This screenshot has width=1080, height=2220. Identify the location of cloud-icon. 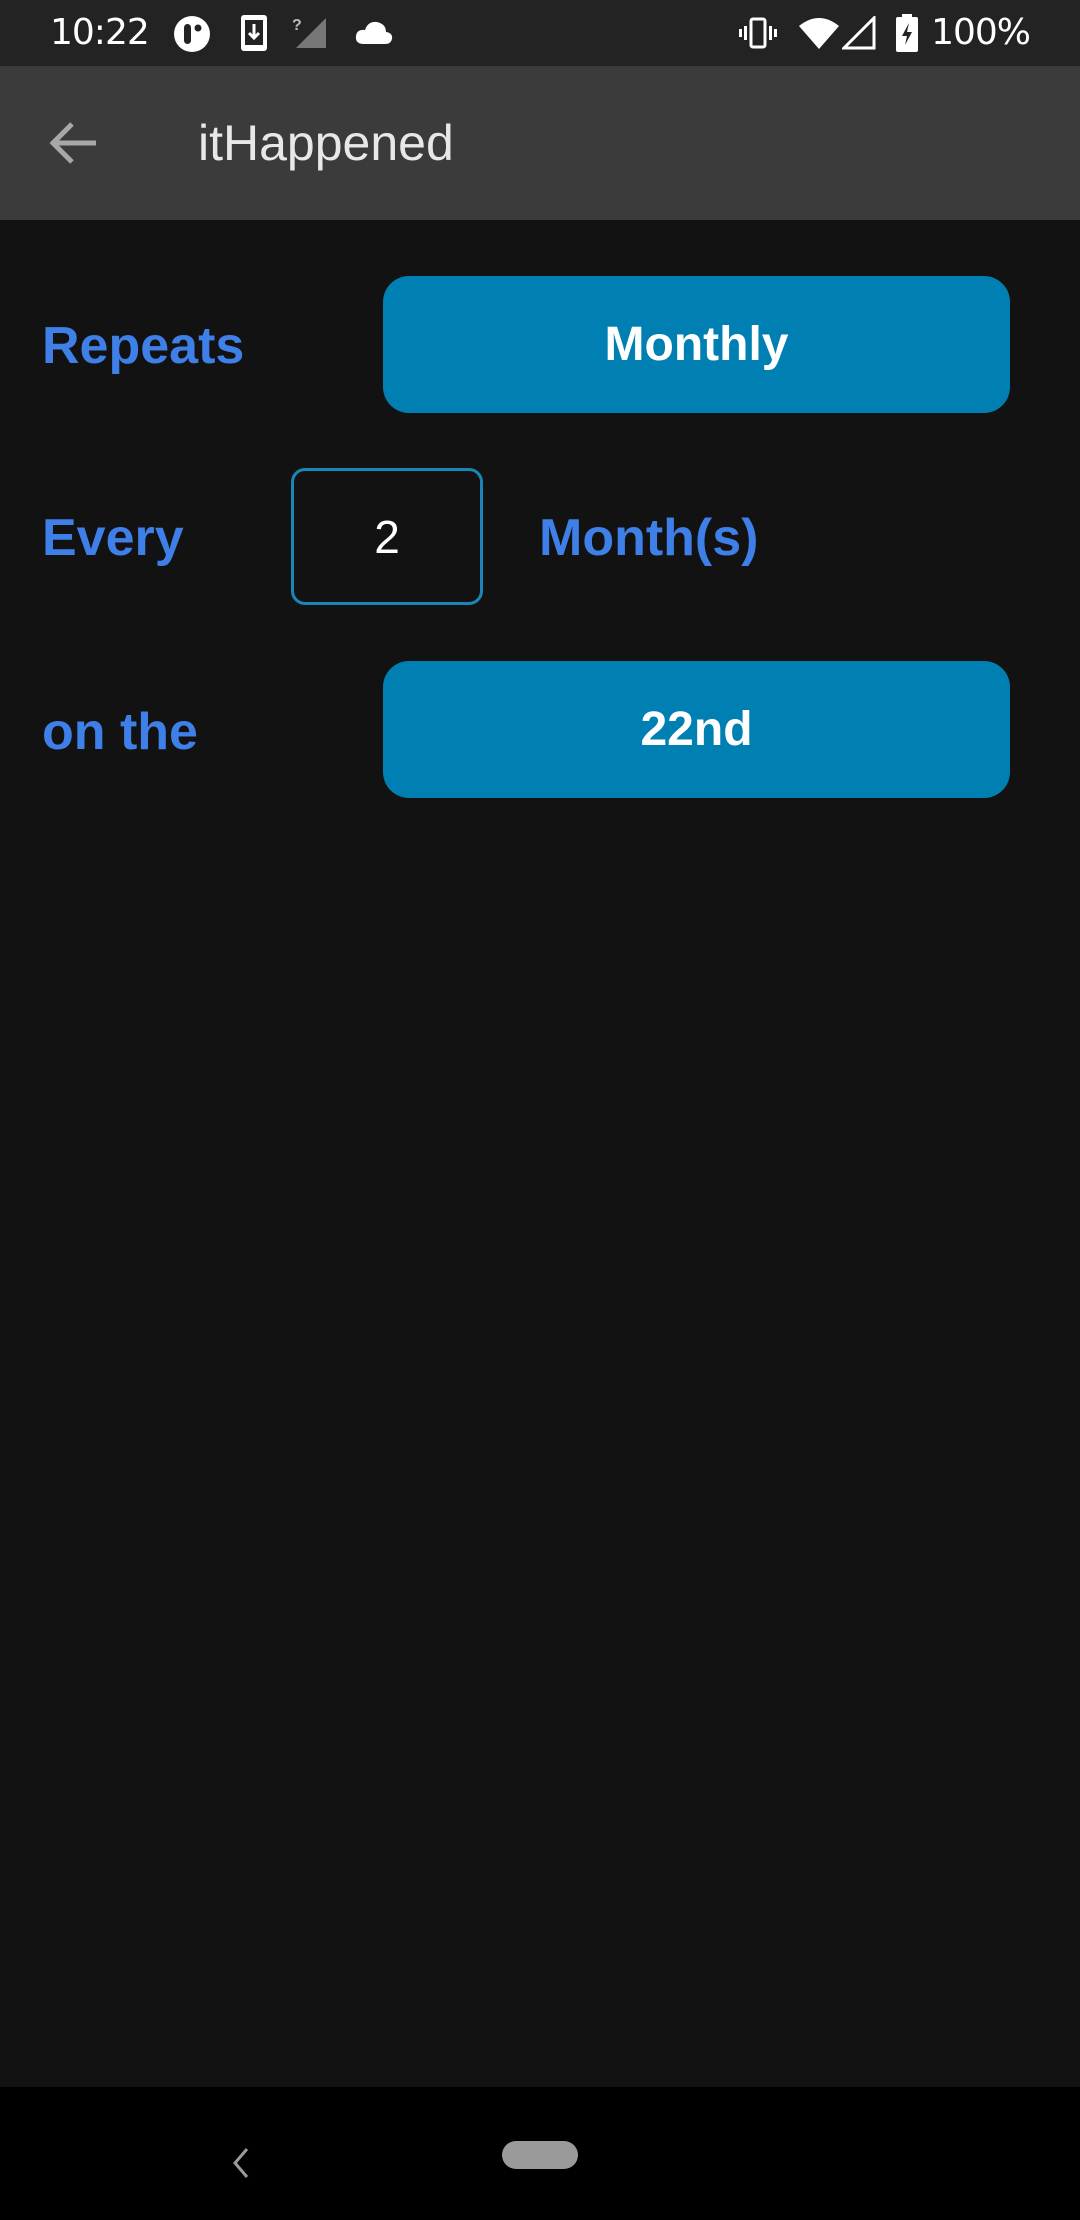
(374, 34).